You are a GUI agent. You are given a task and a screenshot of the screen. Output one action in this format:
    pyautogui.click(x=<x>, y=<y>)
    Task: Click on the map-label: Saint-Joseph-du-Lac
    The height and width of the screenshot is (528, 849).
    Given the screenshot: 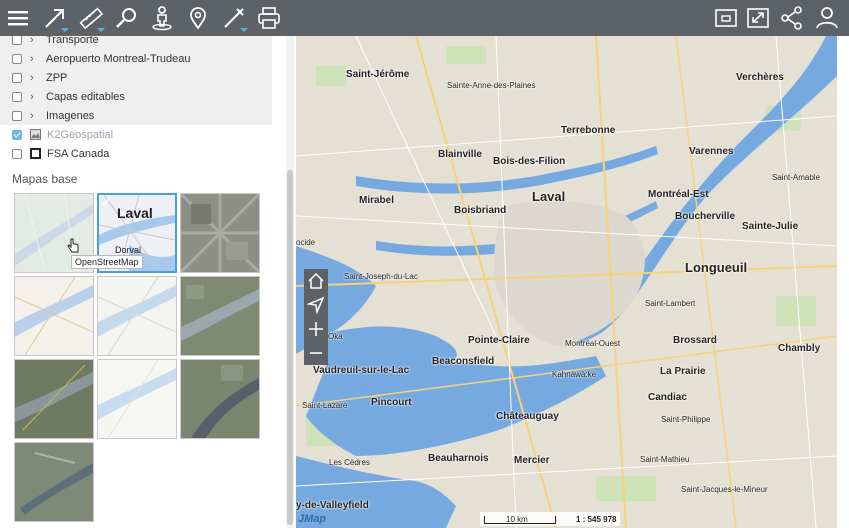 What is the action you would take?
    pyautogui.click(x=381, y=276)
    